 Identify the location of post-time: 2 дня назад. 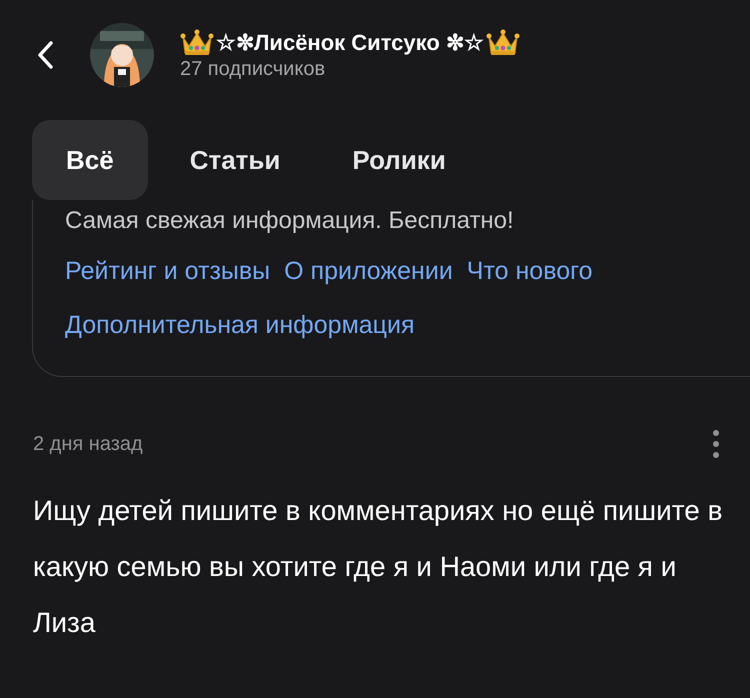
(88, 444).